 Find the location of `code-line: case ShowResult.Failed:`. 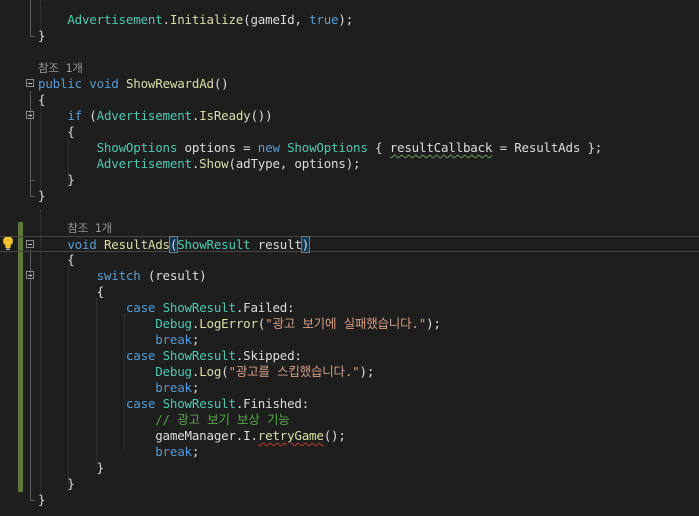

code-line: case ShowResult.Failed: is located at coordinates (349, 308).